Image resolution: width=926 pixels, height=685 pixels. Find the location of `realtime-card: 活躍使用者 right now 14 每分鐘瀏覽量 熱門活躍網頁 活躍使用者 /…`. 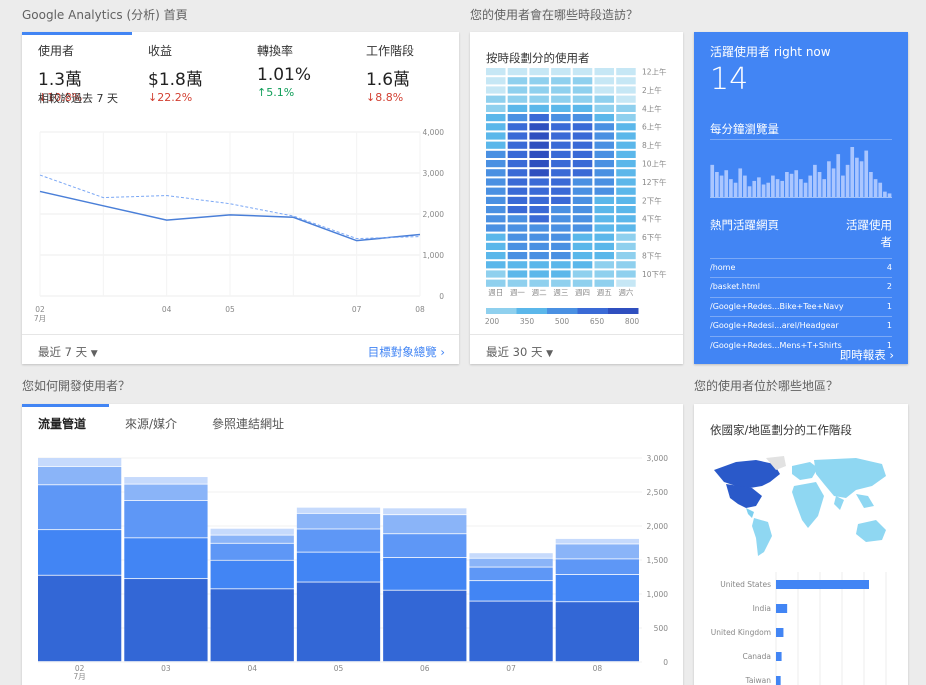

realtime-card: 活躍使用者 right now 14 每分鐘瀏覽量 熱門活躍網頁 活躍使用者 /… is located at coordinates (801, 198).